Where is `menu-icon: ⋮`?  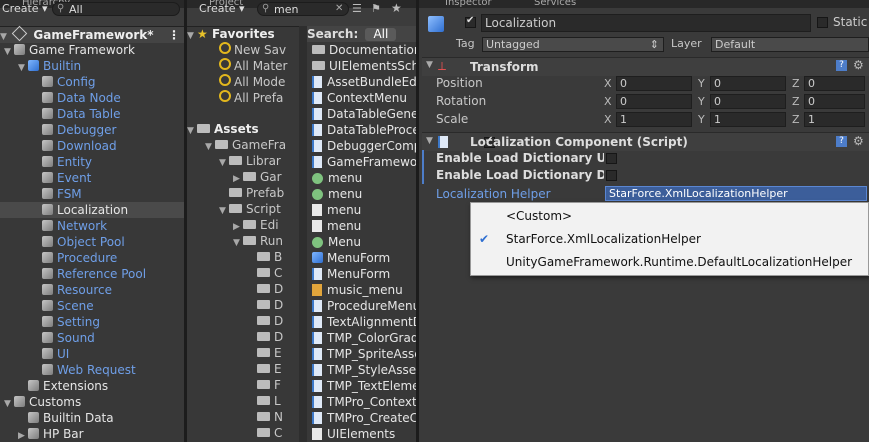 menu-icon: ⋮ is located at coordinates (174, 35).